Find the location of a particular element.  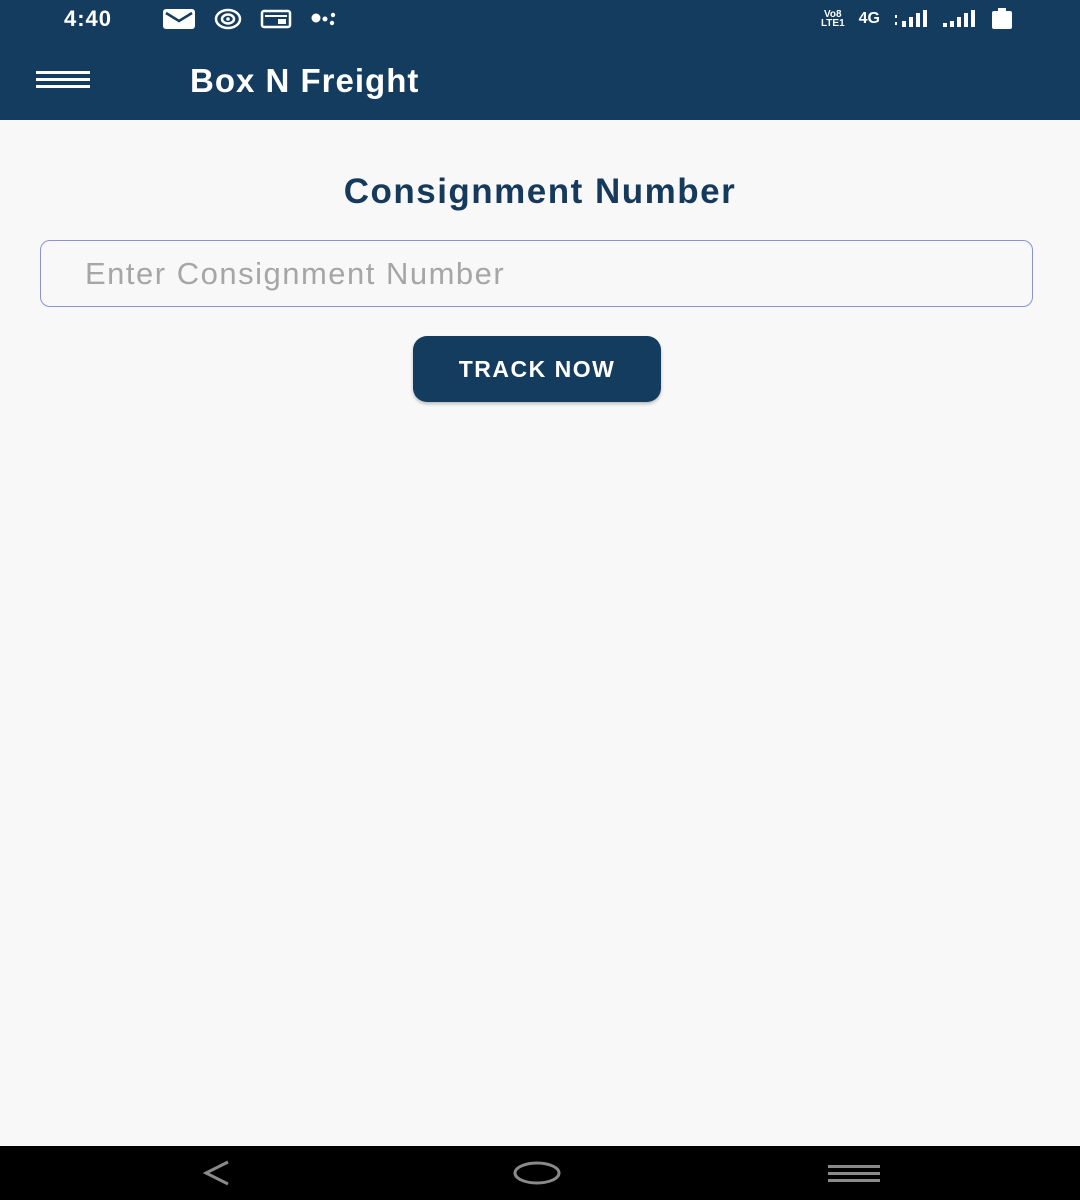

app-title: Box N Freight is located at coordinates (305, 80).